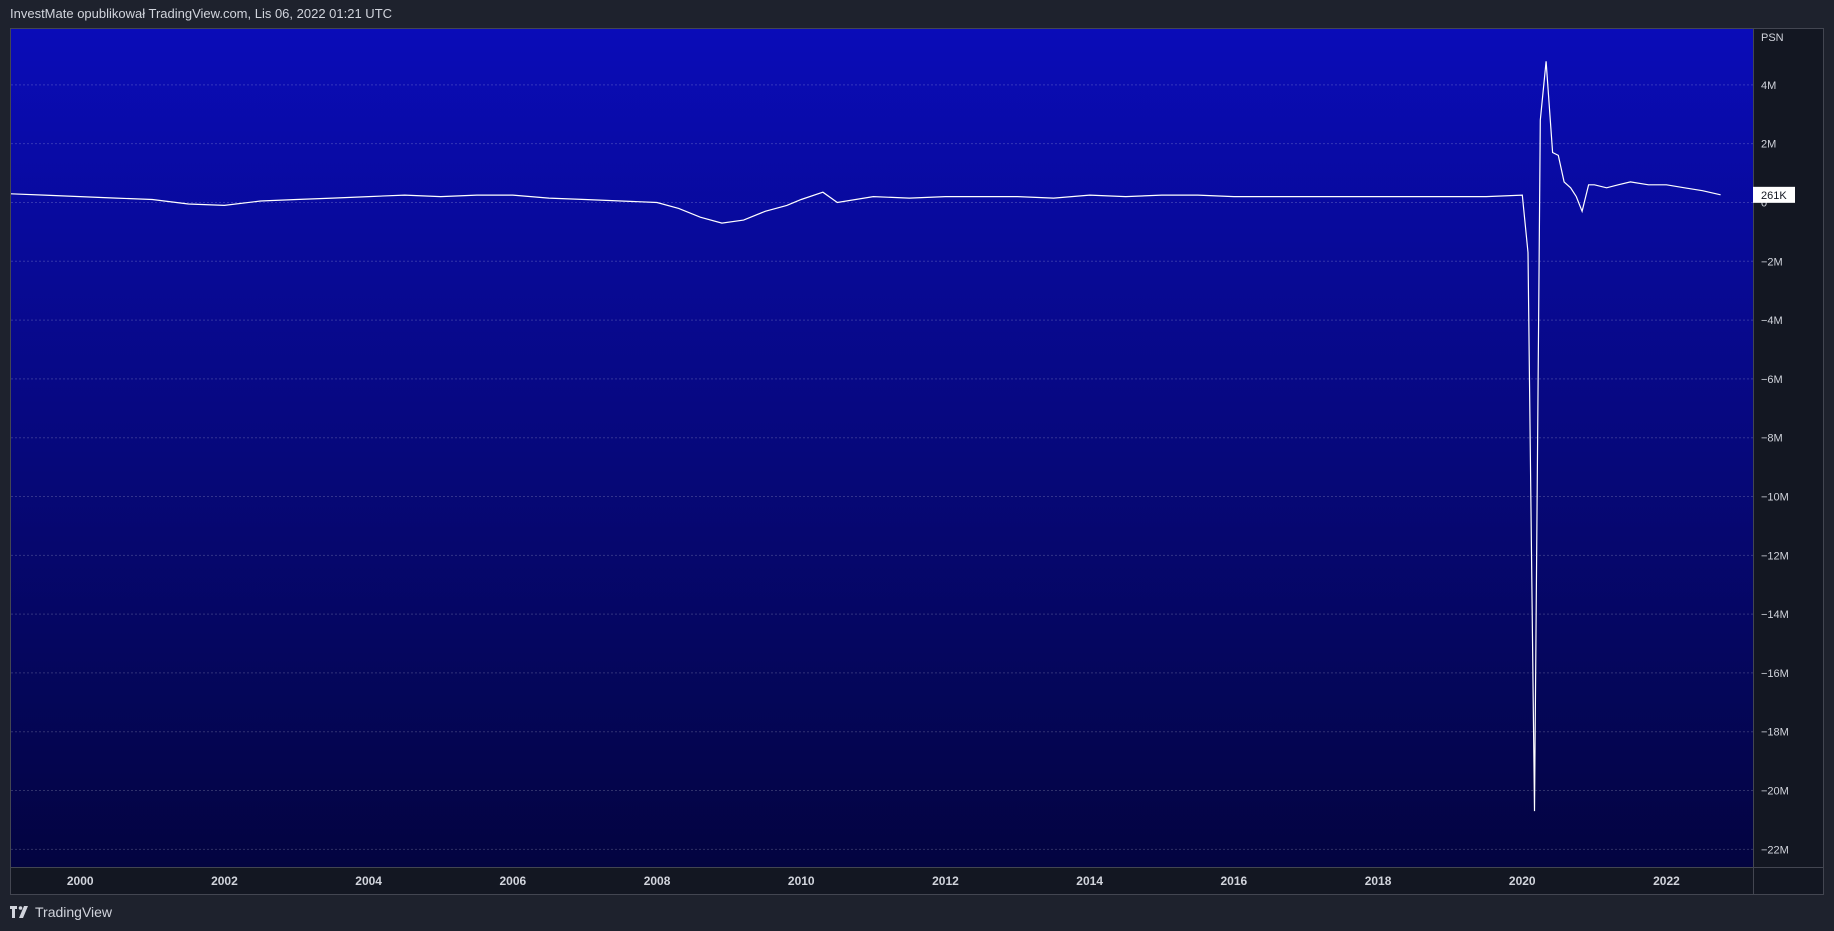 This screenshot has width=1834, height=931. Describe the element at coordinates (1775, 674) in the screenshot. I see `y-tick-label: −16M` at that location.